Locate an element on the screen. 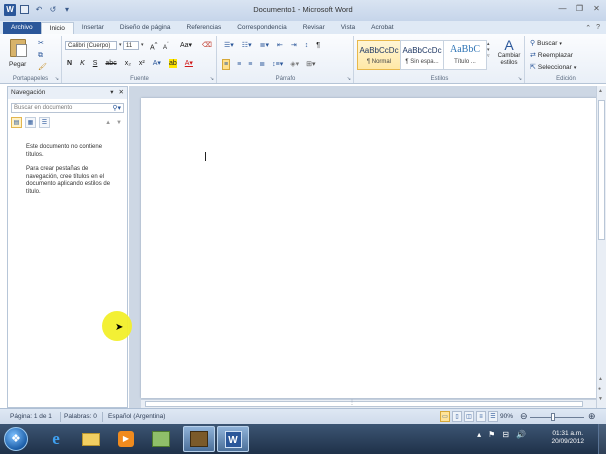 The image size is (606, 454). web-layout-icon: ◫ is located at coordinates (469, 416).